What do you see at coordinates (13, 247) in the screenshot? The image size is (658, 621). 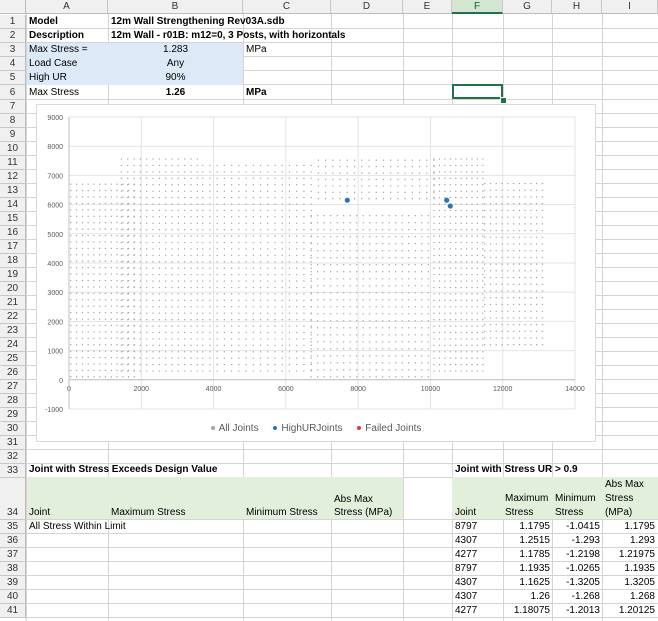 I see `row-header: 17` at bounding box center [13, 247].